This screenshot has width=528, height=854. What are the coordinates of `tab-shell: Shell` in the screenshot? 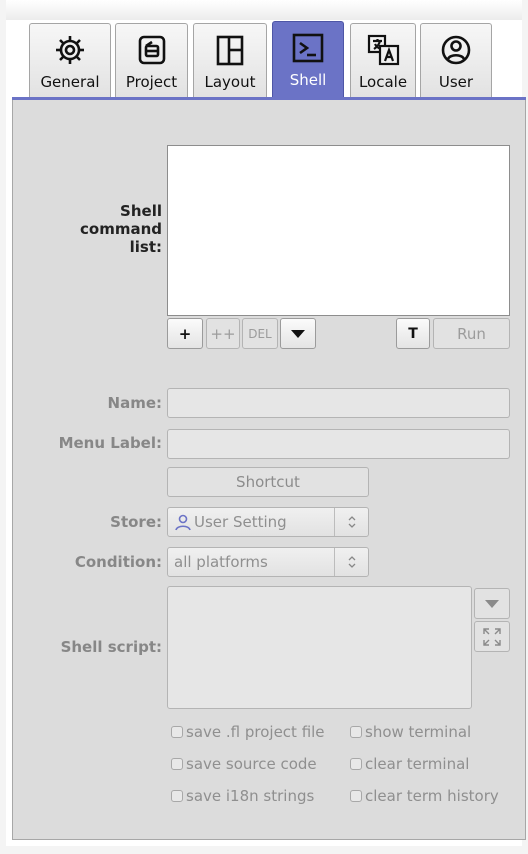 It's located at (308, 60).